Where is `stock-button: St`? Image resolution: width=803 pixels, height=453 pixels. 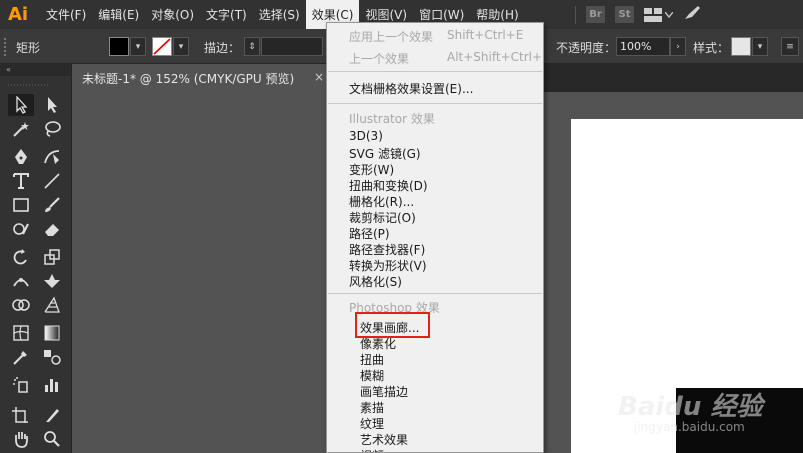 stock-button: St is located at coordinates (624, 14).